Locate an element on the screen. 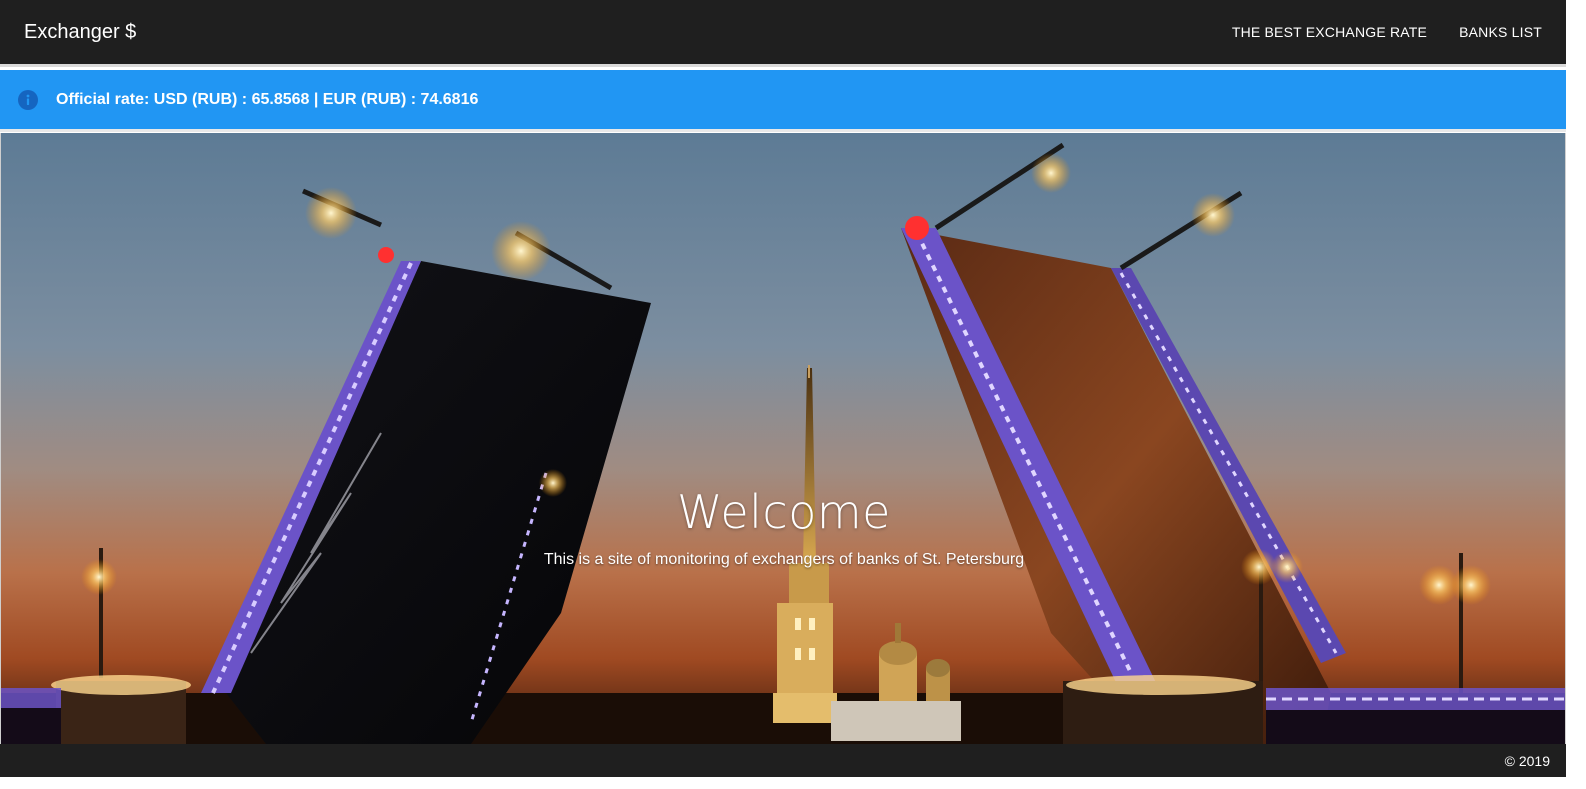 The image size is (1586, 789). hero-title: Welcome is located at coordinates (784, 512).